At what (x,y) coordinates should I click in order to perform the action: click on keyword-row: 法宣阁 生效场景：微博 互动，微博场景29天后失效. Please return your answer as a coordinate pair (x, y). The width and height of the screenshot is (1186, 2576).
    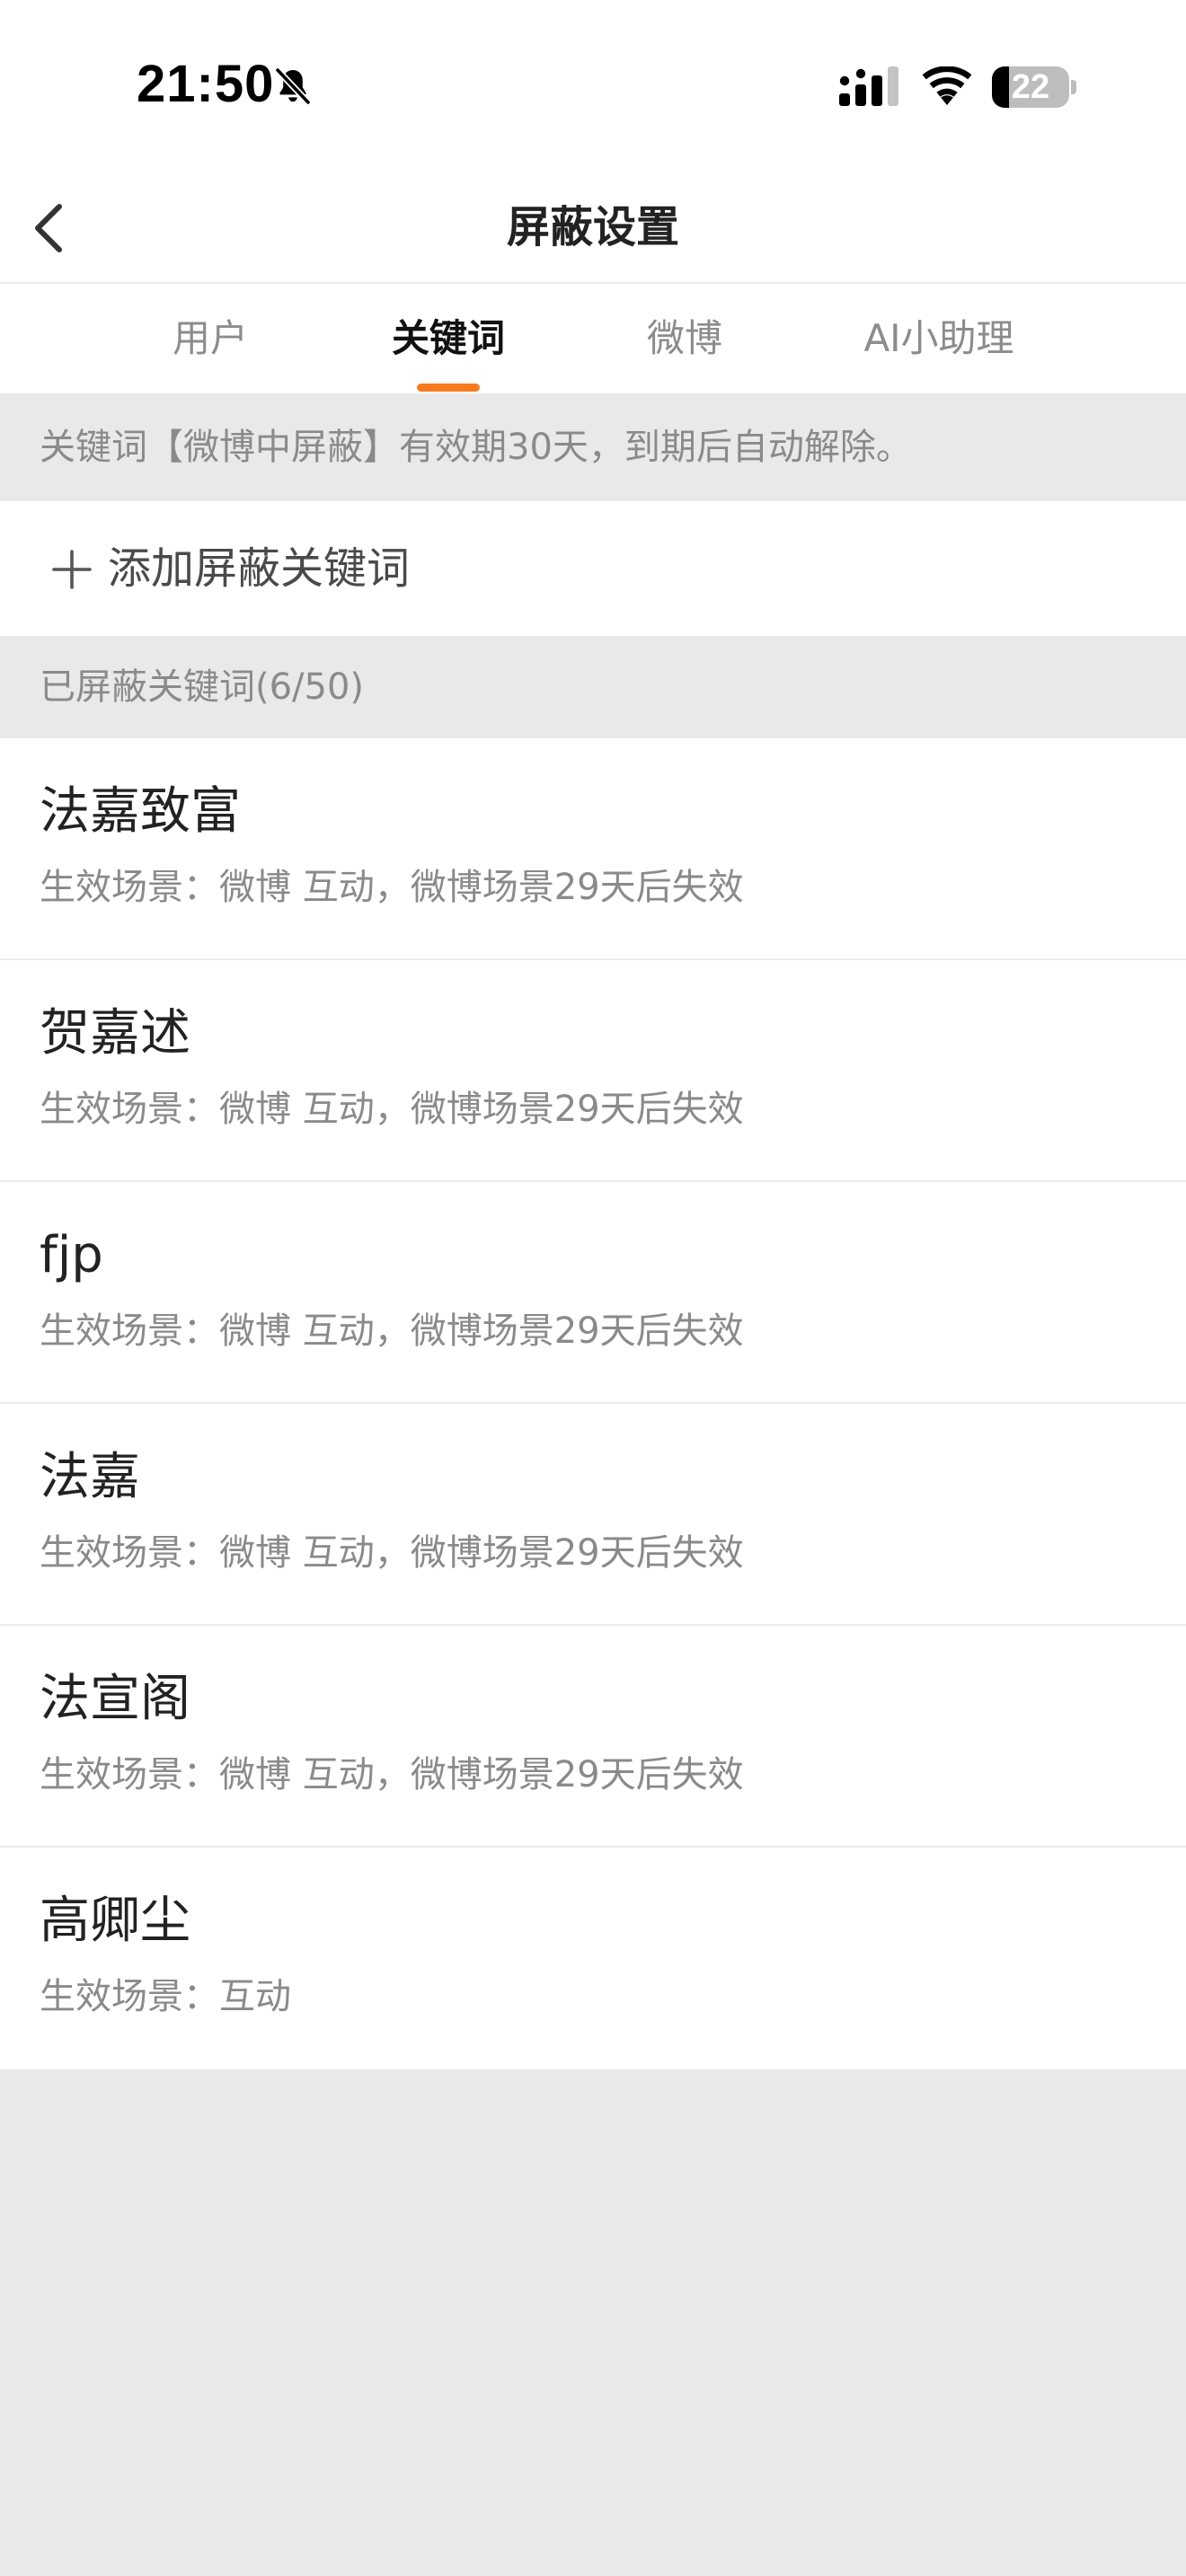
    Looking at the image, I should click on (593, 1737).